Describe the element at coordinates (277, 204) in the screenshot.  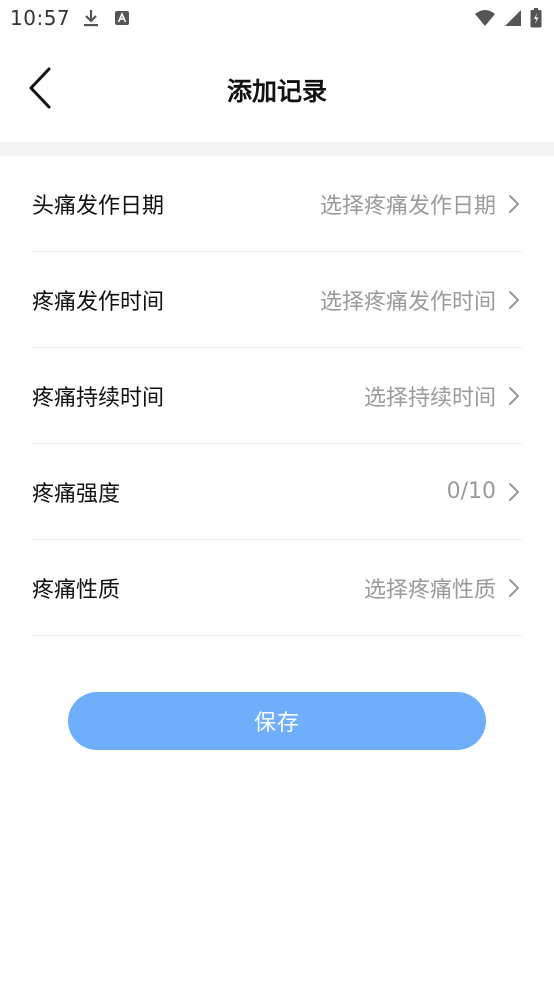
I see `form-row-onset-date: 头痛发作日期 选择疼痛发作日期` at that location.